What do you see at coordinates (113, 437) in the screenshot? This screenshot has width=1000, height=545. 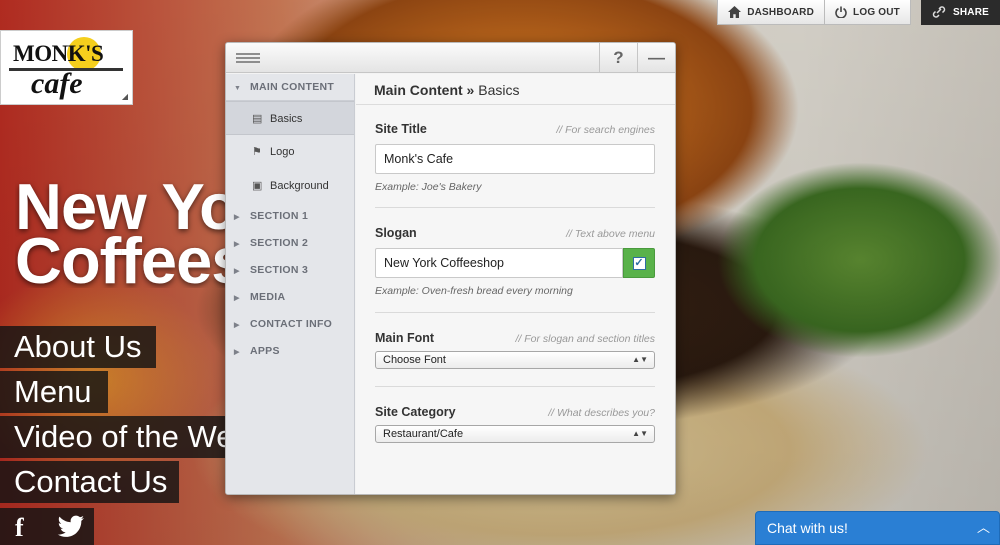 I see `nav-video: Video of the We` at bounding box center [113, 437].